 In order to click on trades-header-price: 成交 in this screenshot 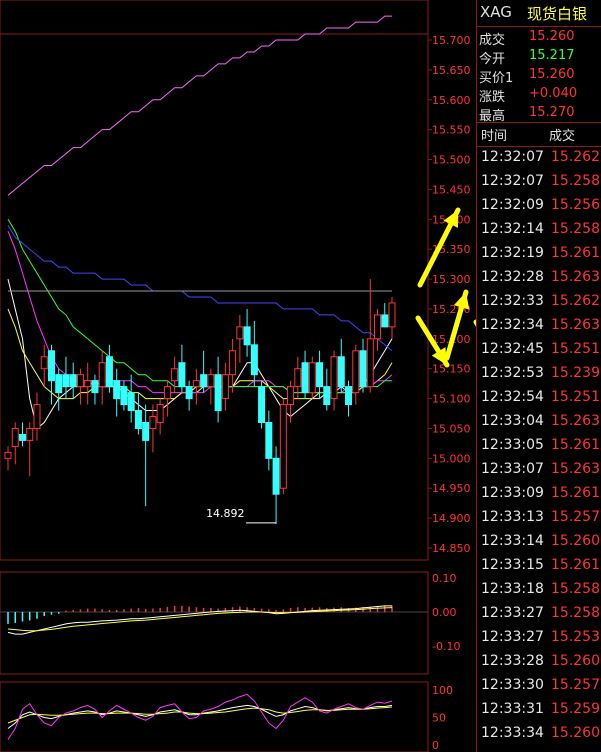, I will do `click(562, 136)`.